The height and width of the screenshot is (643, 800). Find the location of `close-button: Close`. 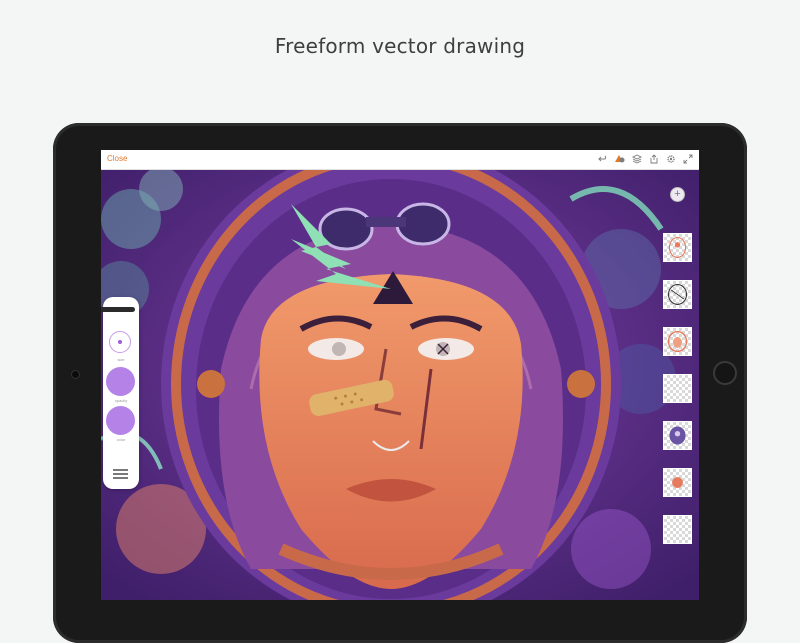

close-button: Close is located at coordinates (117, 158).